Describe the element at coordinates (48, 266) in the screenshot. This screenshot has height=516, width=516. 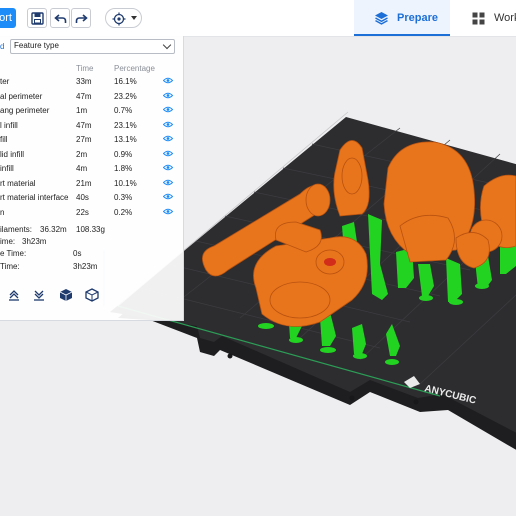
I see `total-time-summary: Time: 3h23m` at that location.